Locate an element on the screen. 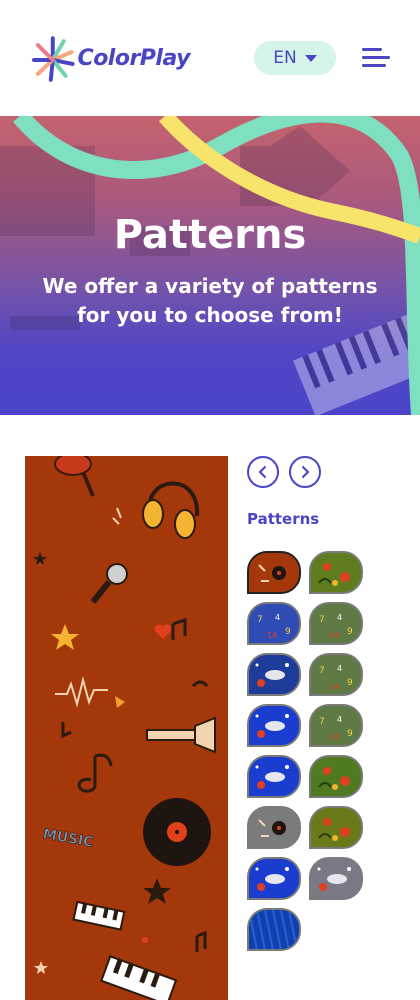 The height and width of the screenshot is (1000, 420). site-header: ColorPlay EN is located at coordinates (210, 58).